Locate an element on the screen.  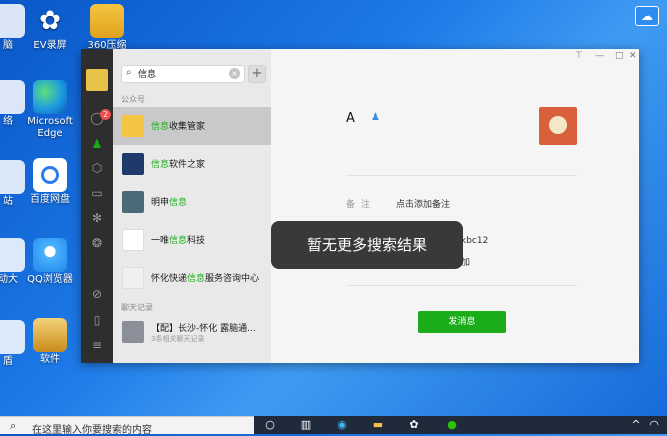
favorites-icon: ⬡ is located at coordinates (97, 168).